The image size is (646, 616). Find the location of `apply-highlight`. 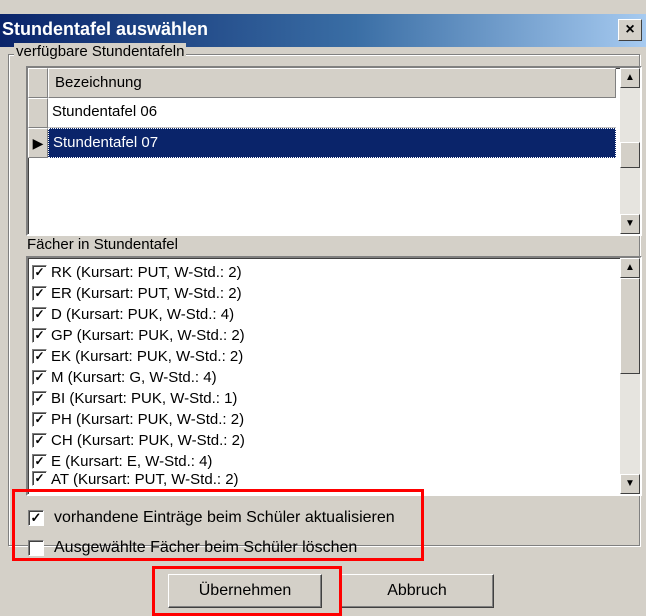

apply-highlight is located at coordinates (247, 591).